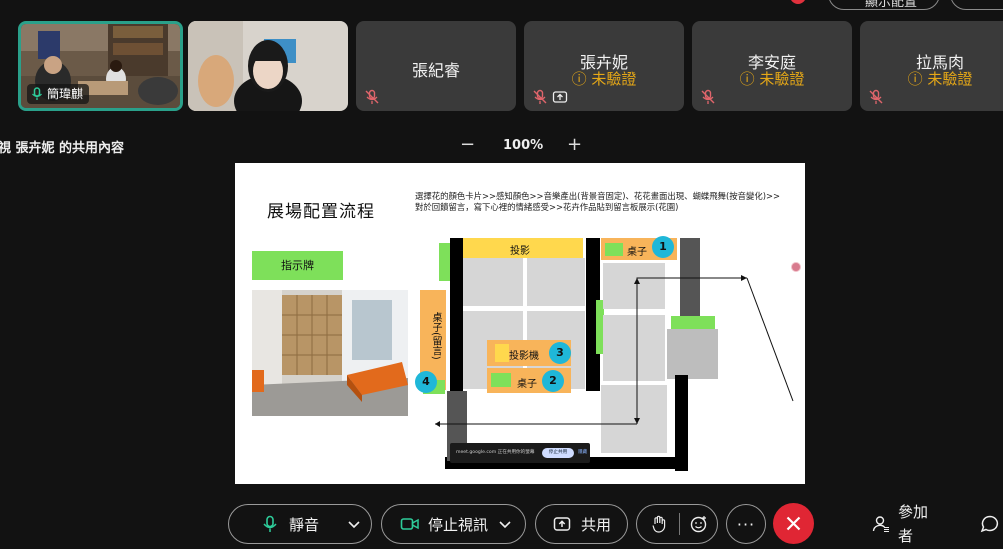 This screenshot has height=549, width=1003. What do you see at coordinates (798, 2) in the screenshot?
I see `notification-dot` at bounding box center [798, 2].